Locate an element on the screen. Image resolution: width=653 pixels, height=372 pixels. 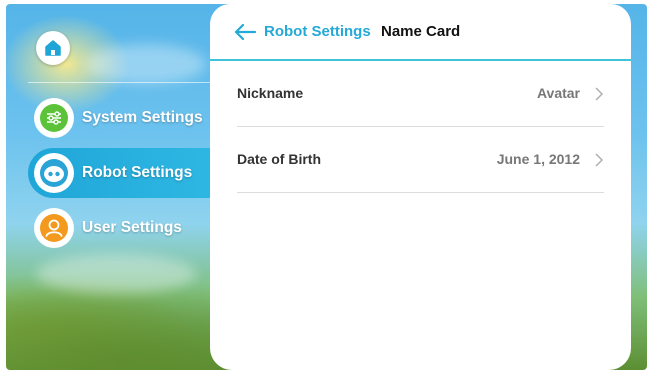
date-of-birth-row: Date of Birth June 1, 2012 is located at coordinates (420, 160).